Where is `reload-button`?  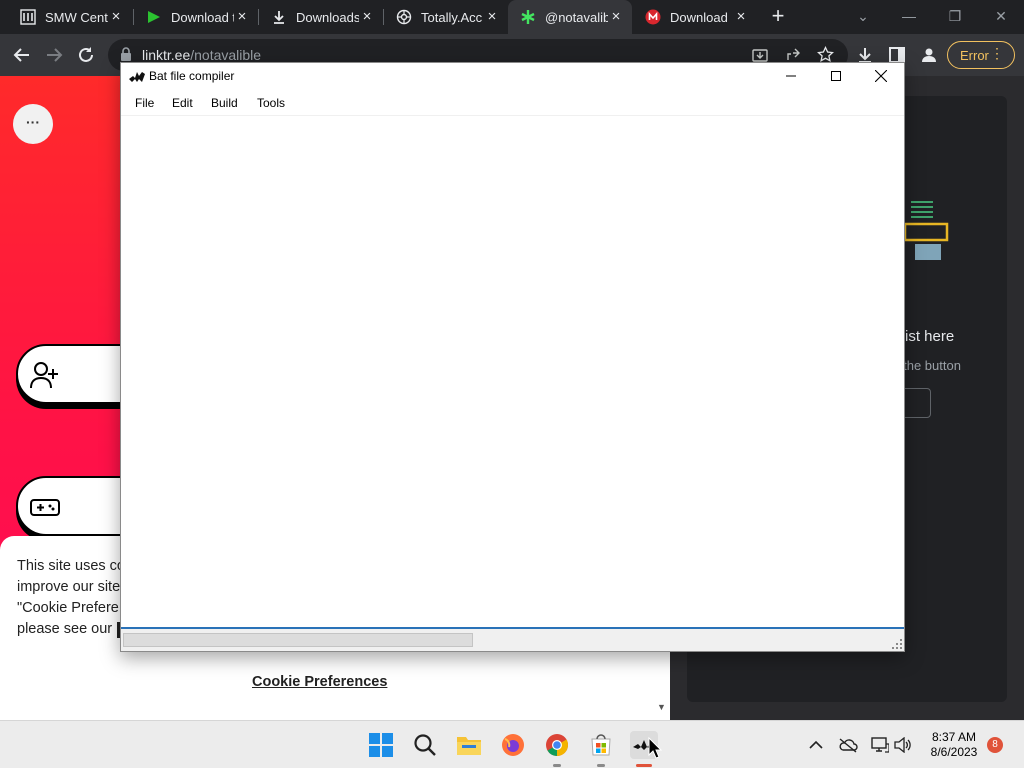 reload-button is located at coordinates (86, 55).